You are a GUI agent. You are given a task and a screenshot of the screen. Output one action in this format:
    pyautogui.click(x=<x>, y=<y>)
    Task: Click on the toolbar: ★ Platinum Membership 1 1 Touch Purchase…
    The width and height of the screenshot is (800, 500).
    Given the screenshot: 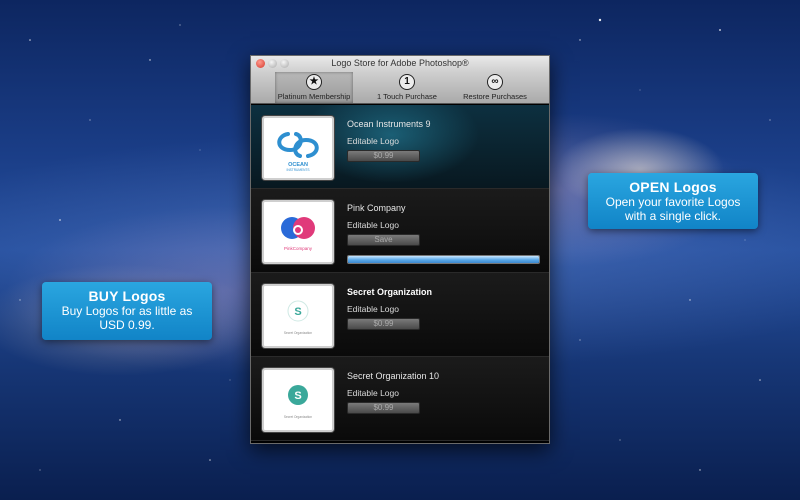 What is the action you would take?
    pyautogui.click(x=400, y=88)
    